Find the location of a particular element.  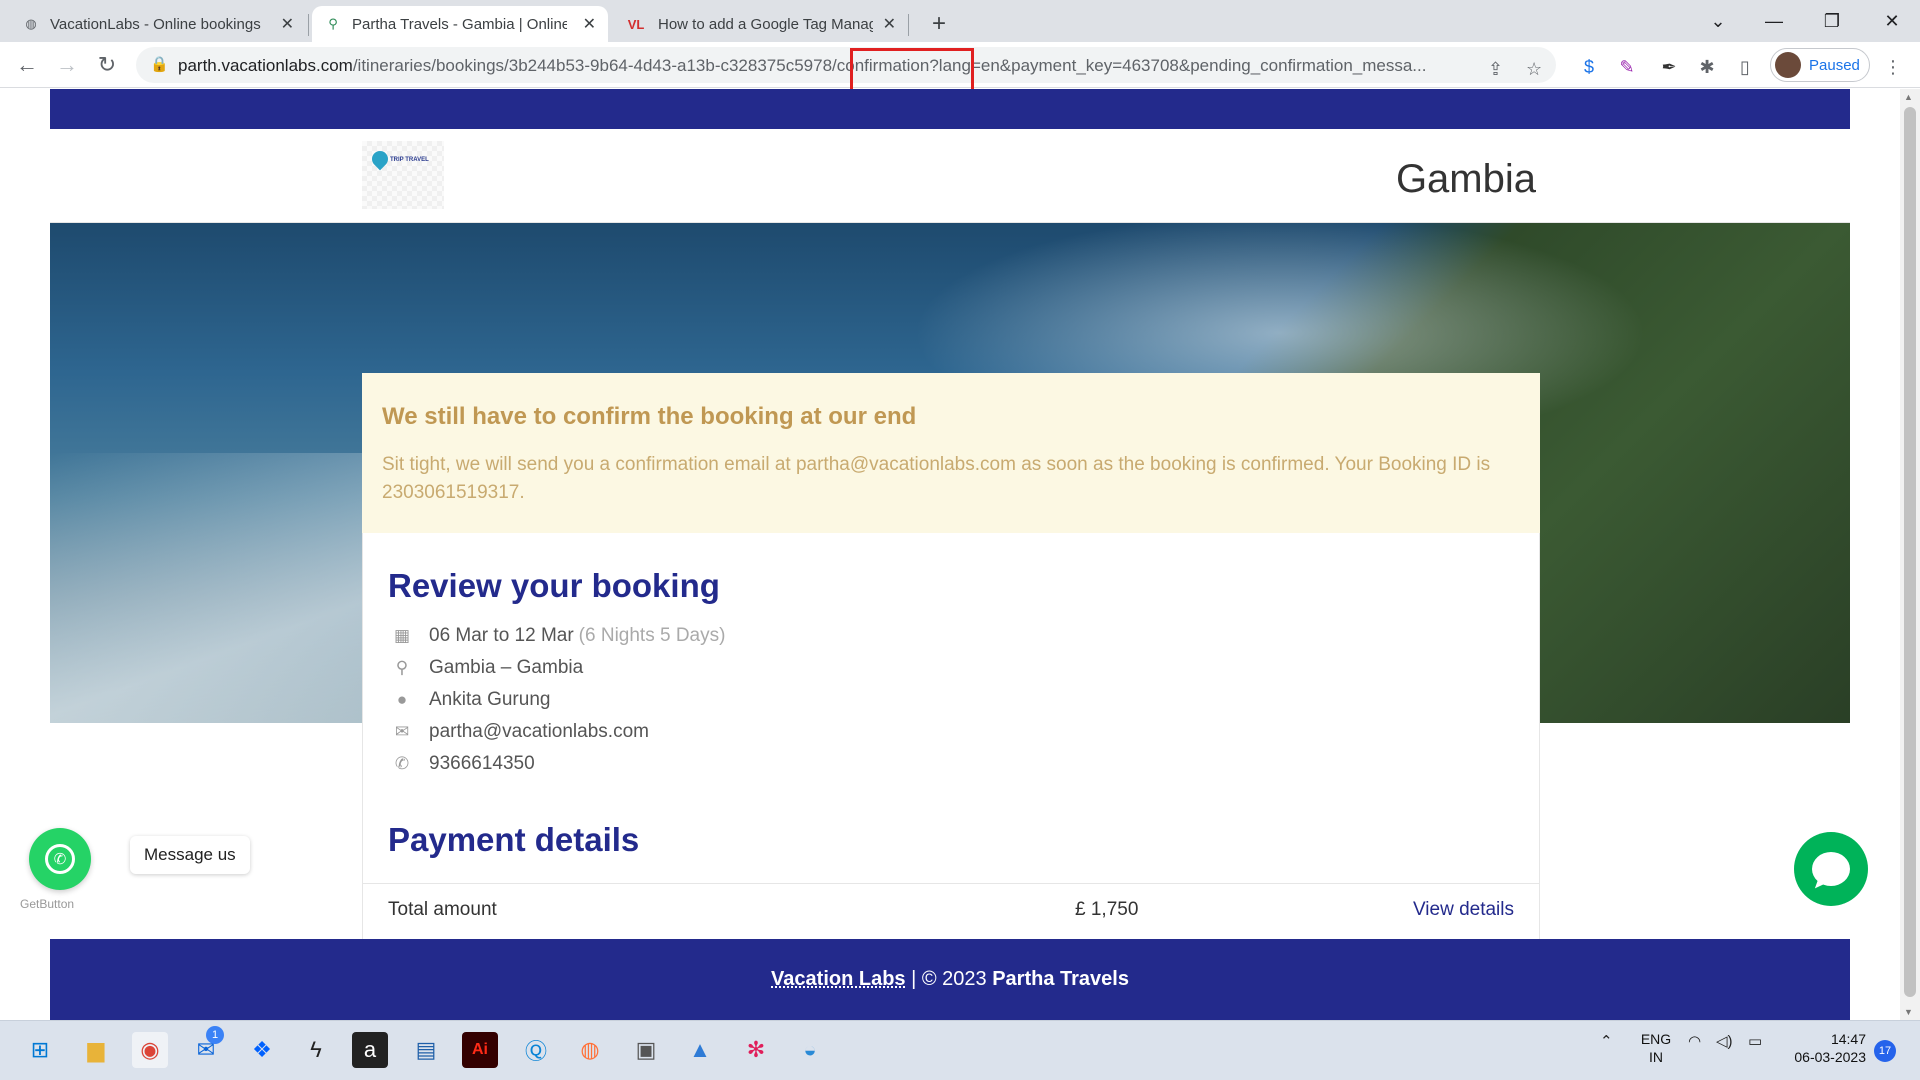

camera-icon: ▣ is located at coordinates (646, 1050).